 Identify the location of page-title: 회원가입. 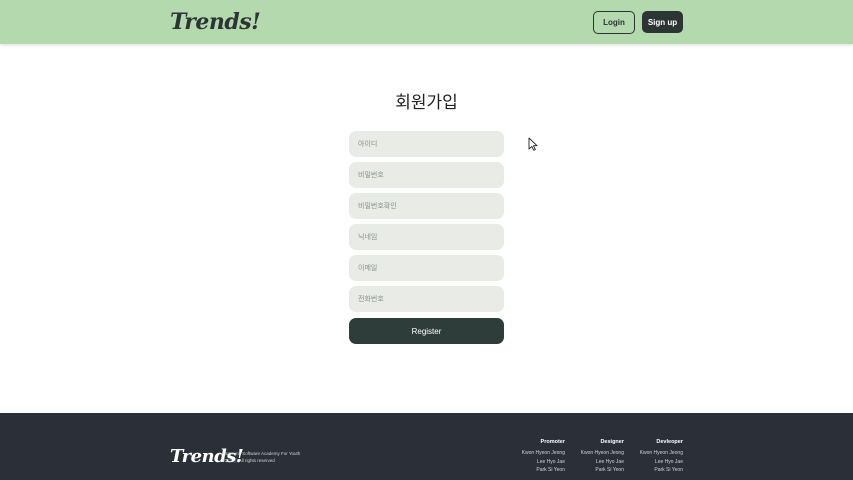
(426, 103).